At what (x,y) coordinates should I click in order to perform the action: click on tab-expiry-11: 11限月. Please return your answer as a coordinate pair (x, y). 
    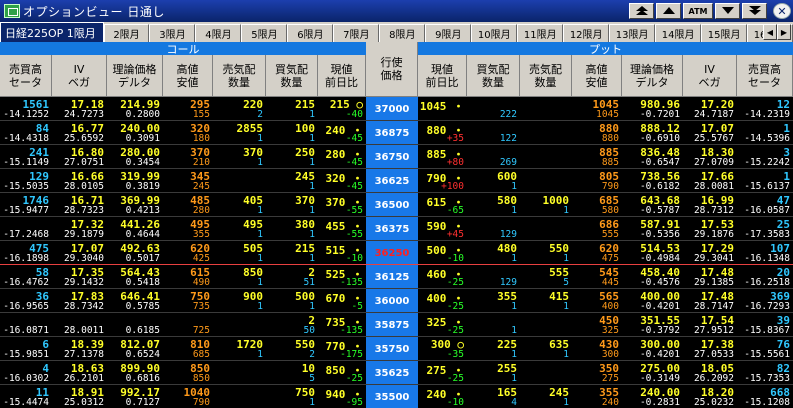
    Looking at the image, I should click on (540, 33).